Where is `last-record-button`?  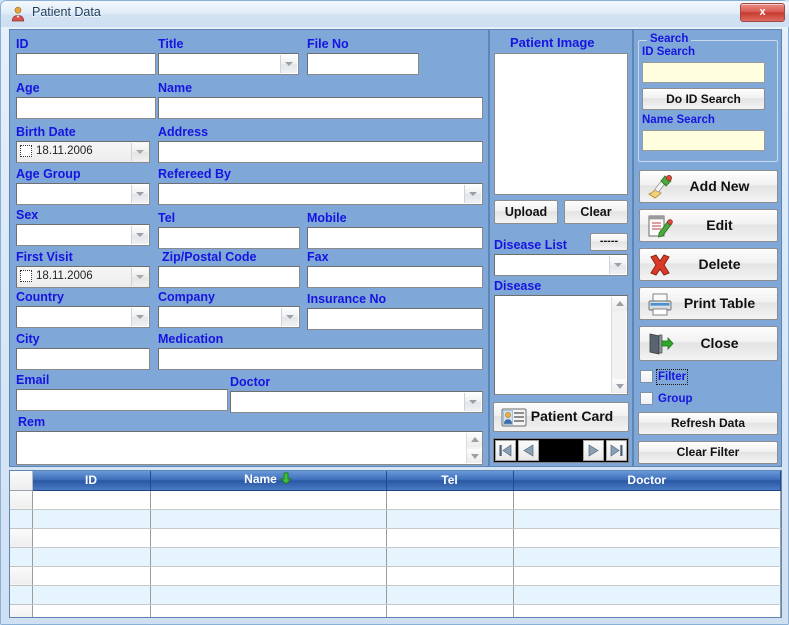
last-record-button is located at coordinates (616, 450).